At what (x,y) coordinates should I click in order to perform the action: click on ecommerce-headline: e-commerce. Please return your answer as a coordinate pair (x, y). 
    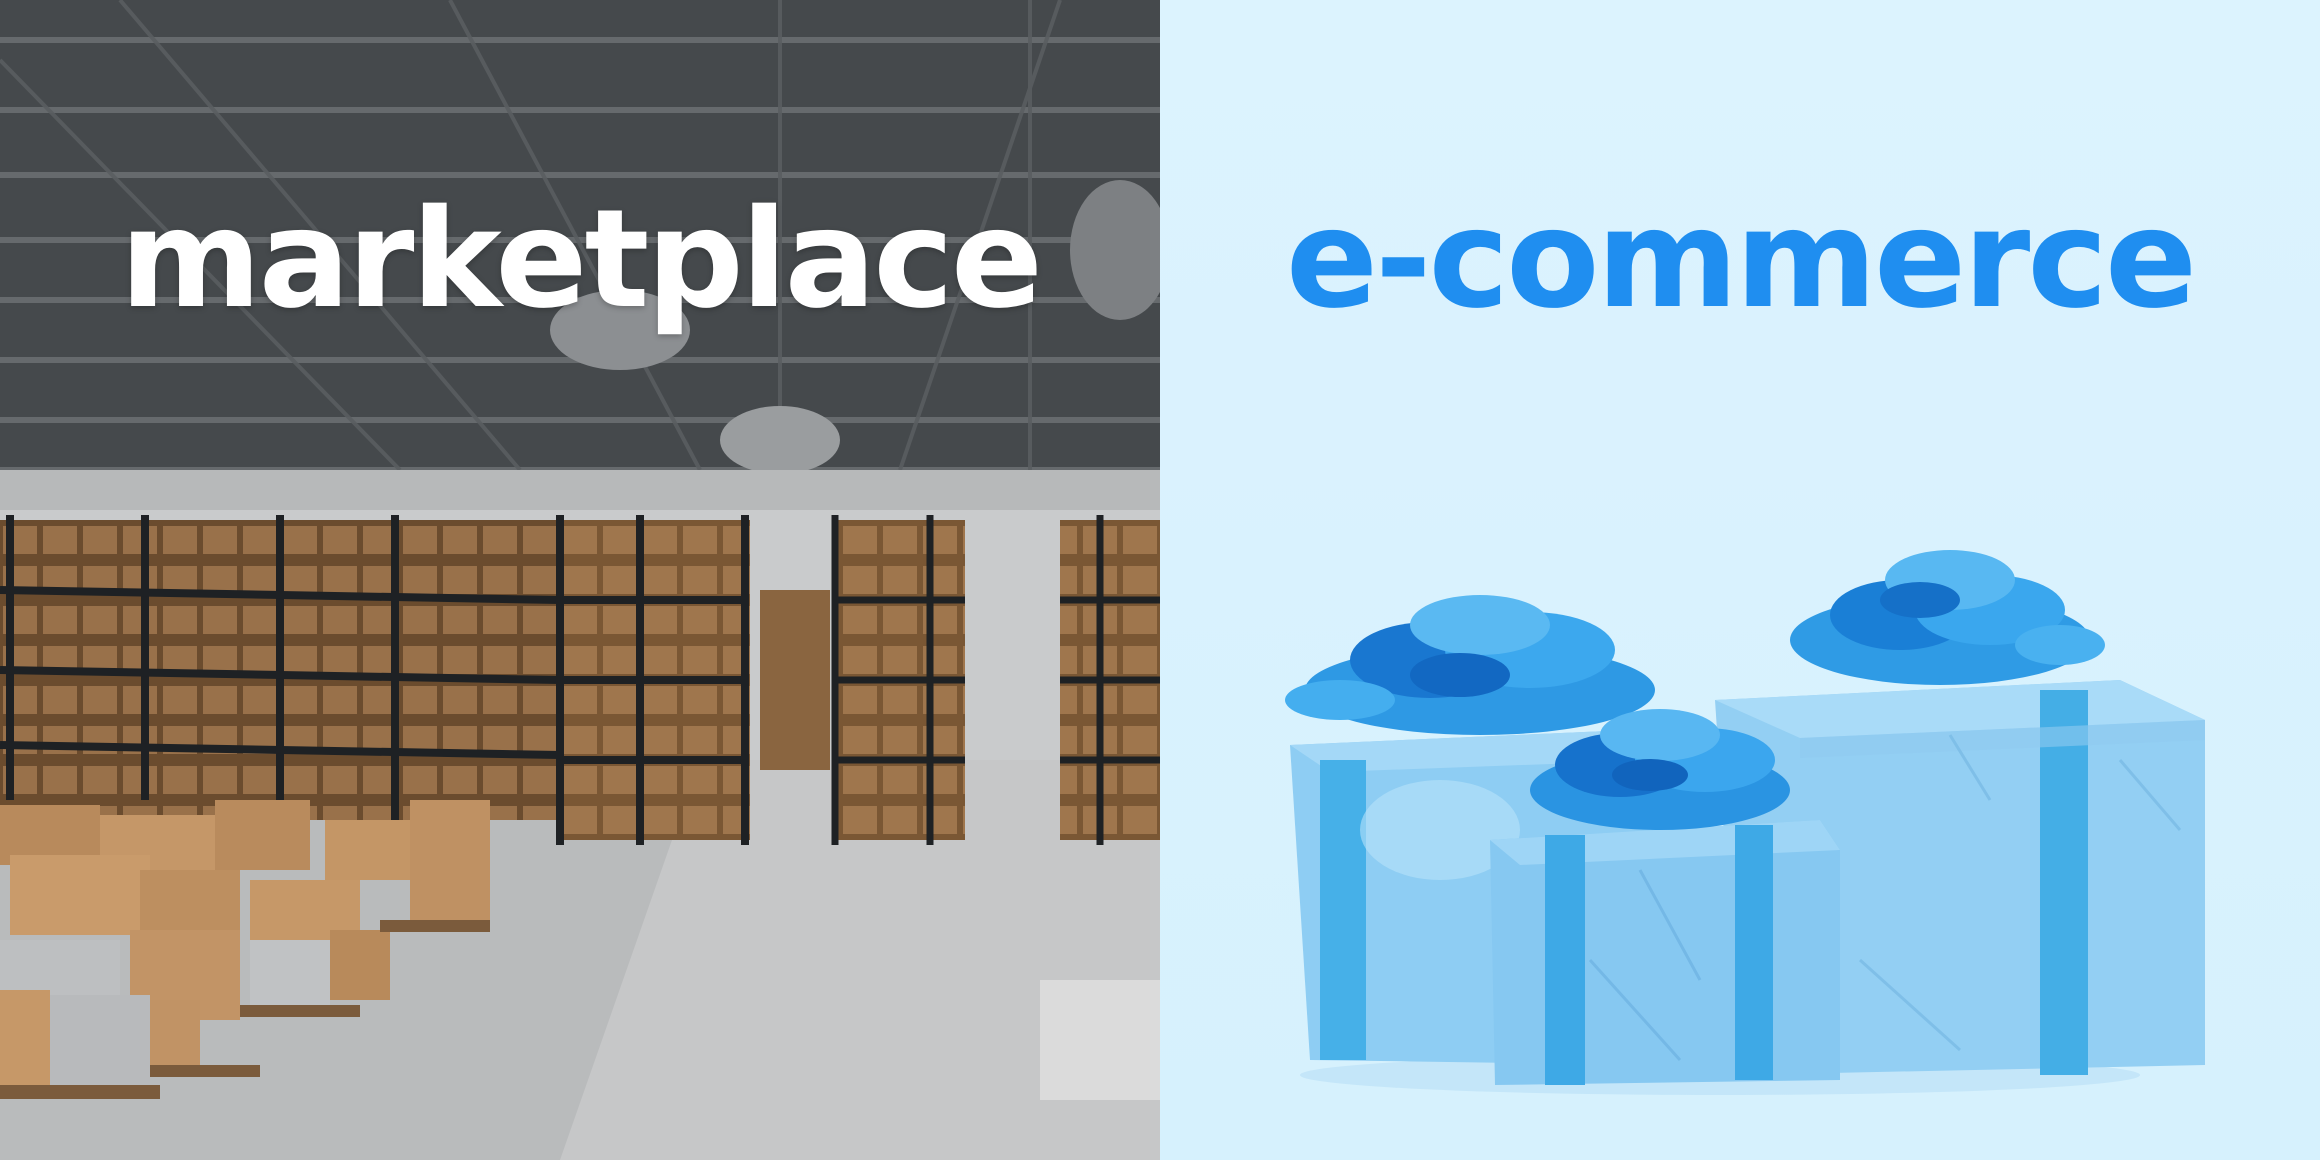
    Looking at the image, I should click on (1741, 260).